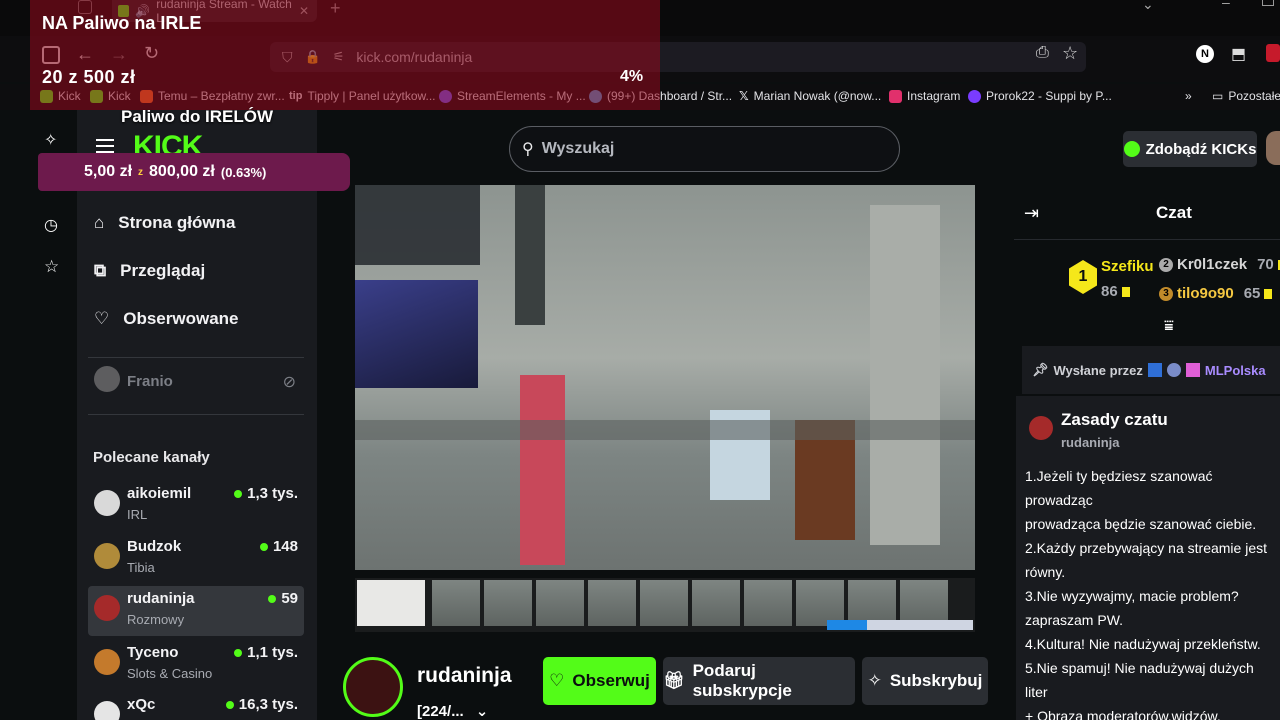 This screenshot has height=720, width=1280. I want to click on divider, so click(1147, 239).